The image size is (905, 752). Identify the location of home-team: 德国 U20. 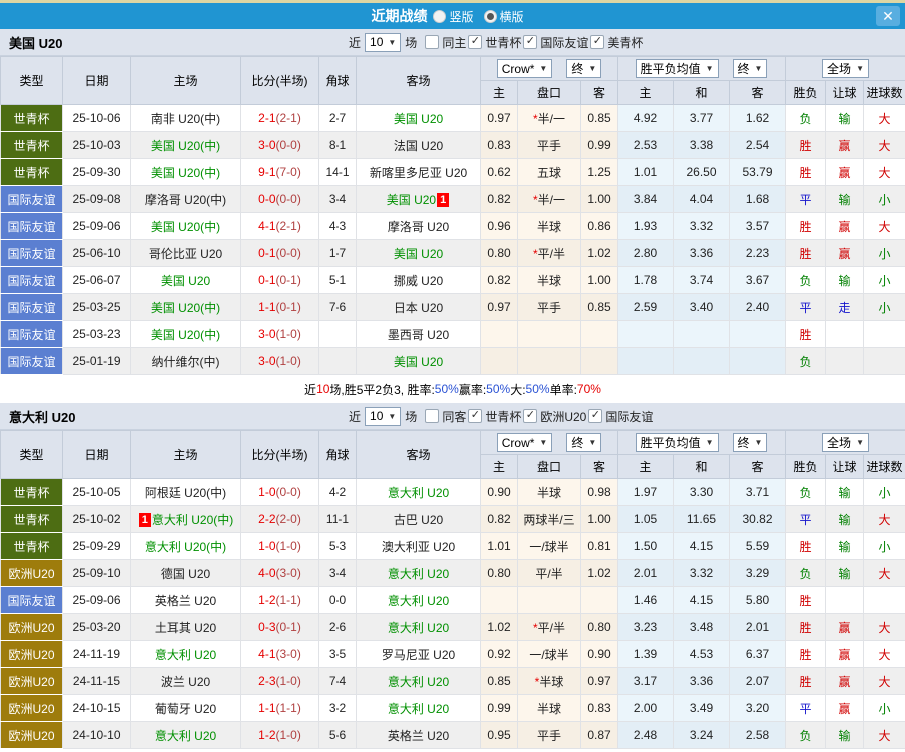
(185, 573).